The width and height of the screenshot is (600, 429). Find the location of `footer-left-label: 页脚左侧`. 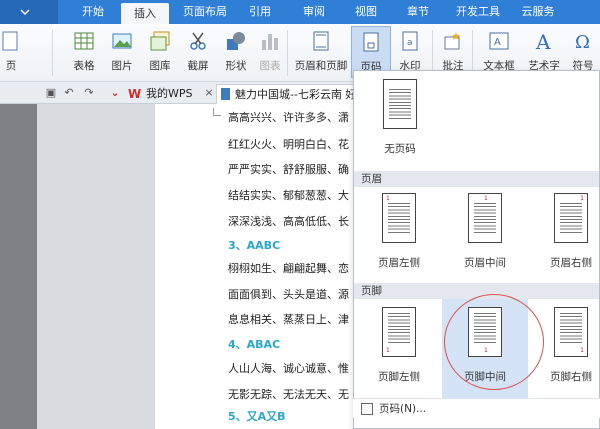

footer-left-label: 页脚左侧 is located at coordinates (399, 377).